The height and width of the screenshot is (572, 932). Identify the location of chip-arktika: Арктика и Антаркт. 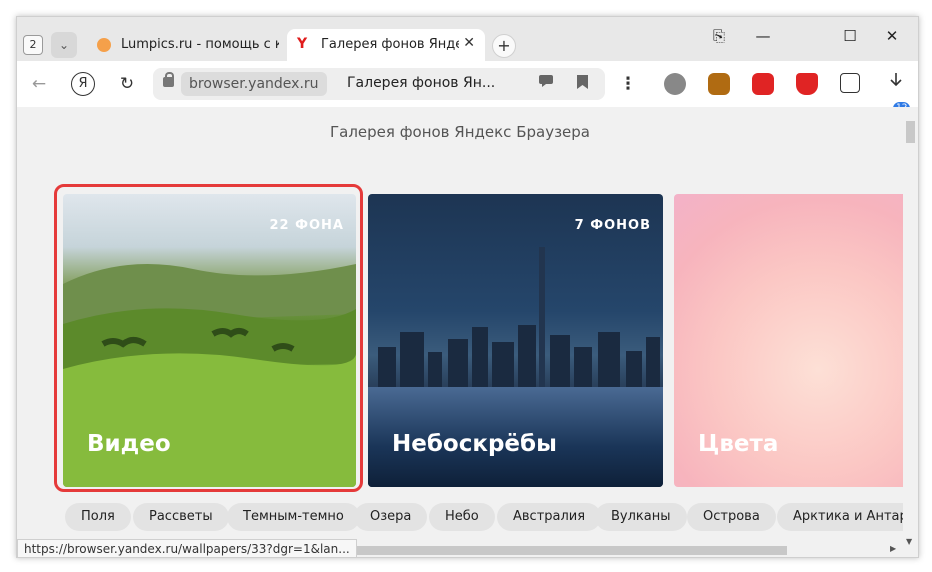
(840, 517).